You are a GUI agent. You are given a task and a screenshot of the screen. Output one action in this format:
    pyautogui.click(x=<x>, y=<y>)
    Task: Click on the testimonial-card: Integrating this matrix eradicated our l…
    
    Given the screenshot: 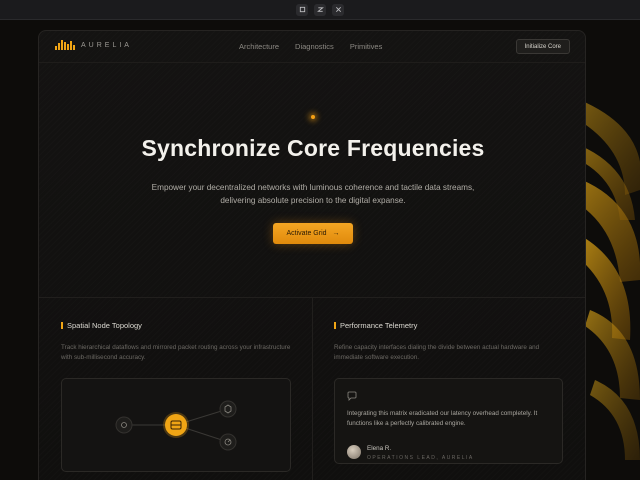 What is the action you would take?
    pyautogui.click(x=448, y=421)
    